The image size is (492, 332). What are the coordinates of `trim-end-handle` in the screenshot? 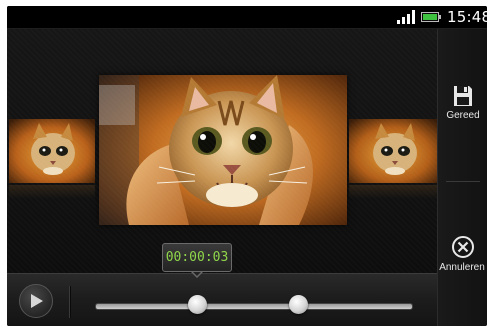 It's located at (298, 304).